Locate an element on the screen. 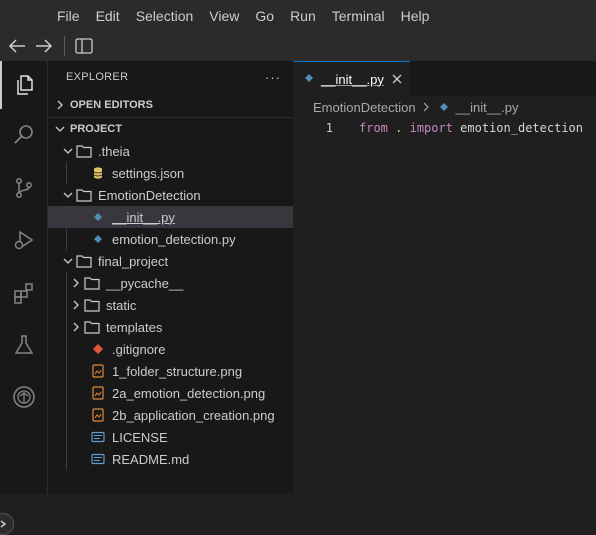  menu-file: File is located at coordinates (68, 16).